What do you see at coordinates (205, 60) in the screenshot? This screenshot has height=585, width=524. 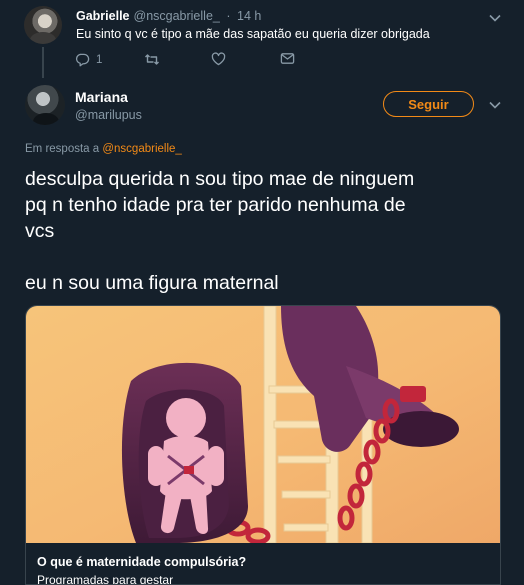 I see `tweet-actions: 1` at bounding box center [205, 60].